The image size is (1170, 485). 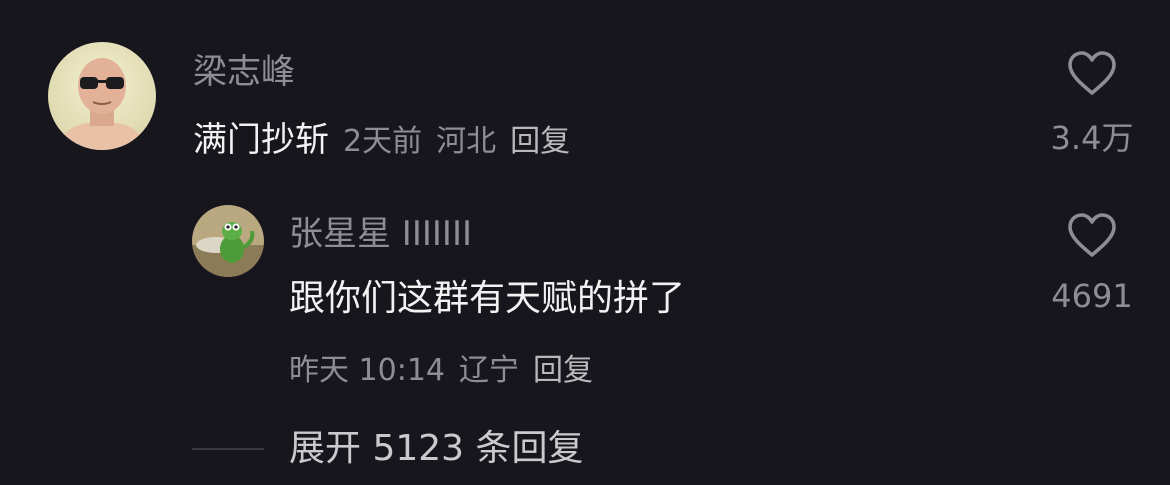 I want to click on avatar, so click(x=102, y=96).